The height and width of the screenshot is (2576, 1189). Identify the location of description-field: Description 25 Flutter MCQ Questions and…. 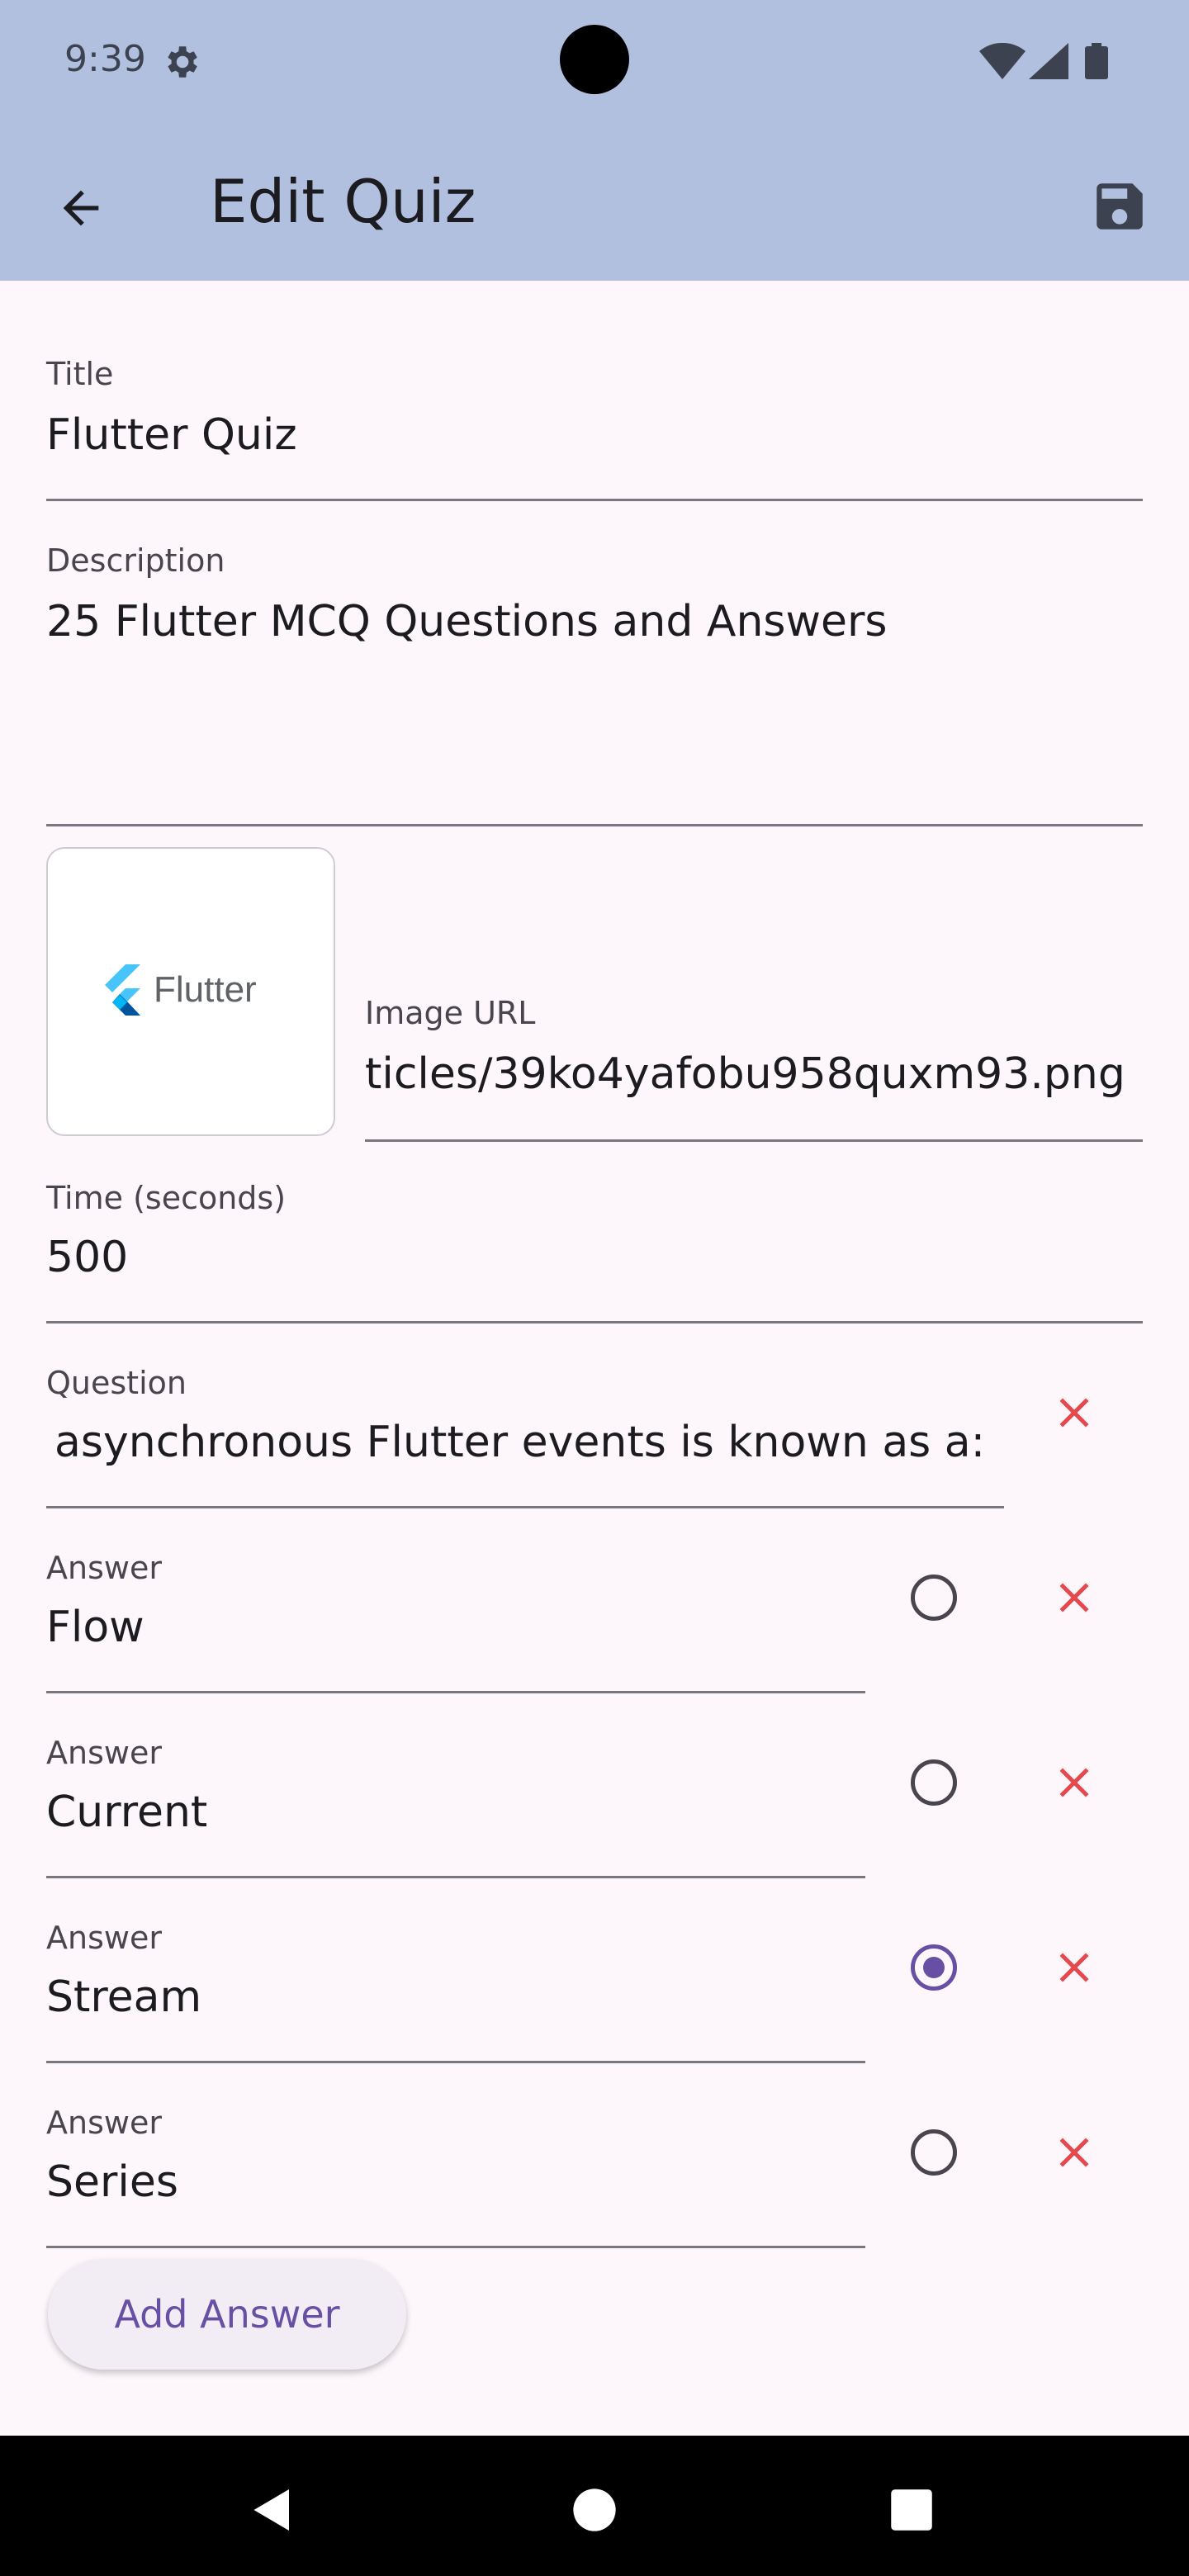
(594, 681).